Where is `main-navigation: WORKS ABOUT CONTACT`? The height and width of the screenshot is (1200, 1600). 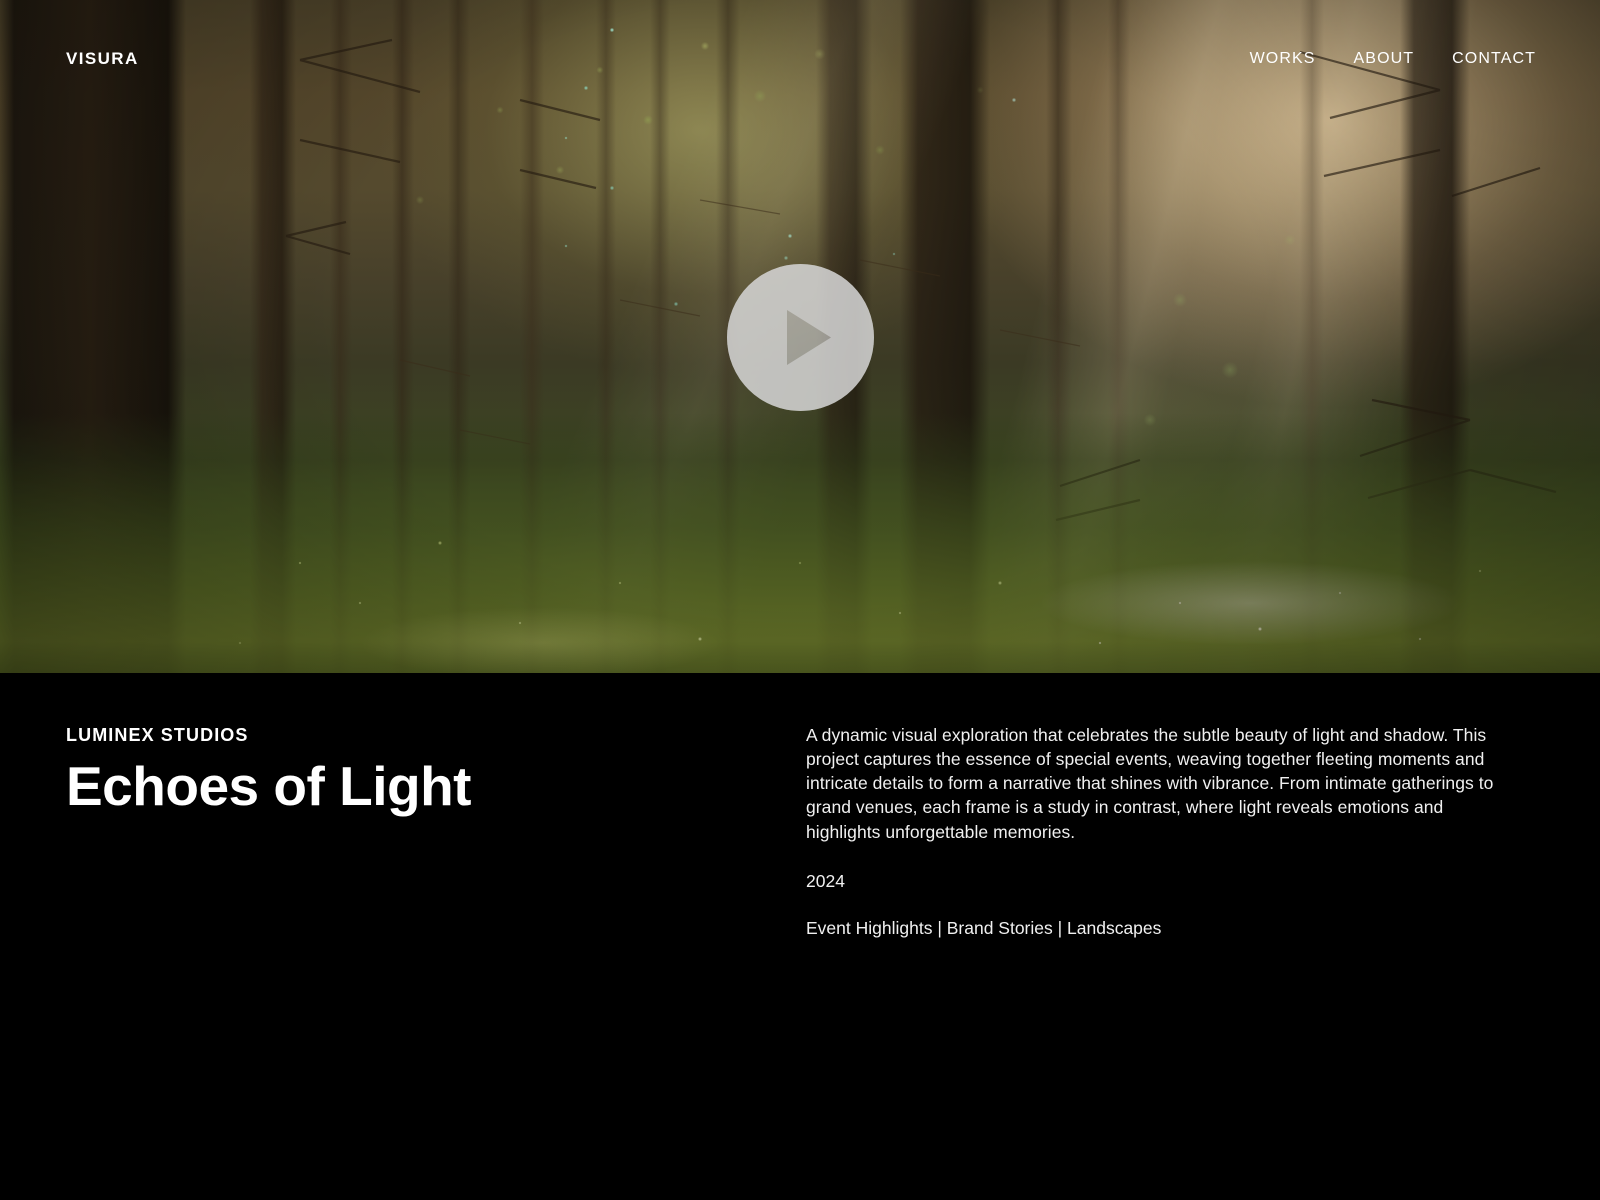
main-navigation: WORKS ABOUT CONTACT is located at coordinates (1393, 59).